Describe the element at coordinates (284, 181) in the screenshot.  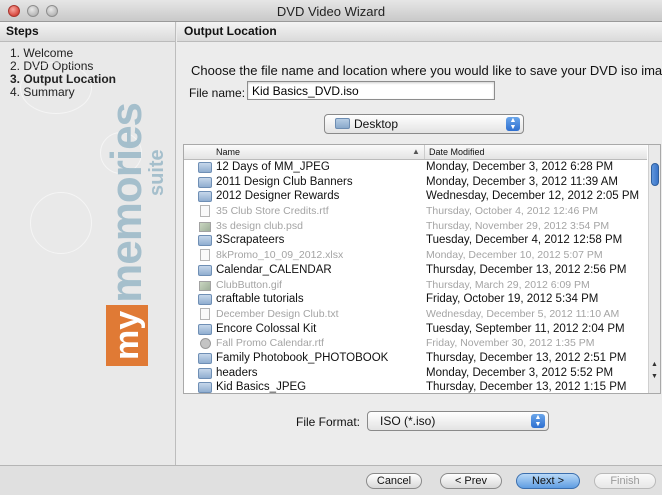
I see `file-name: 2011 Design Club Banners` at that location.